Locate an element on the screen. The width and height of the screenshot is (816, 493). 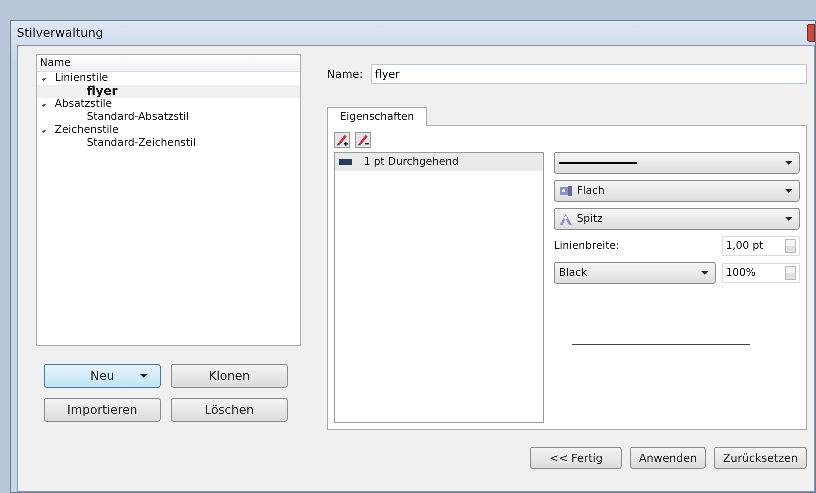
color-dropdown: Black is located at coordinates (635, 273).